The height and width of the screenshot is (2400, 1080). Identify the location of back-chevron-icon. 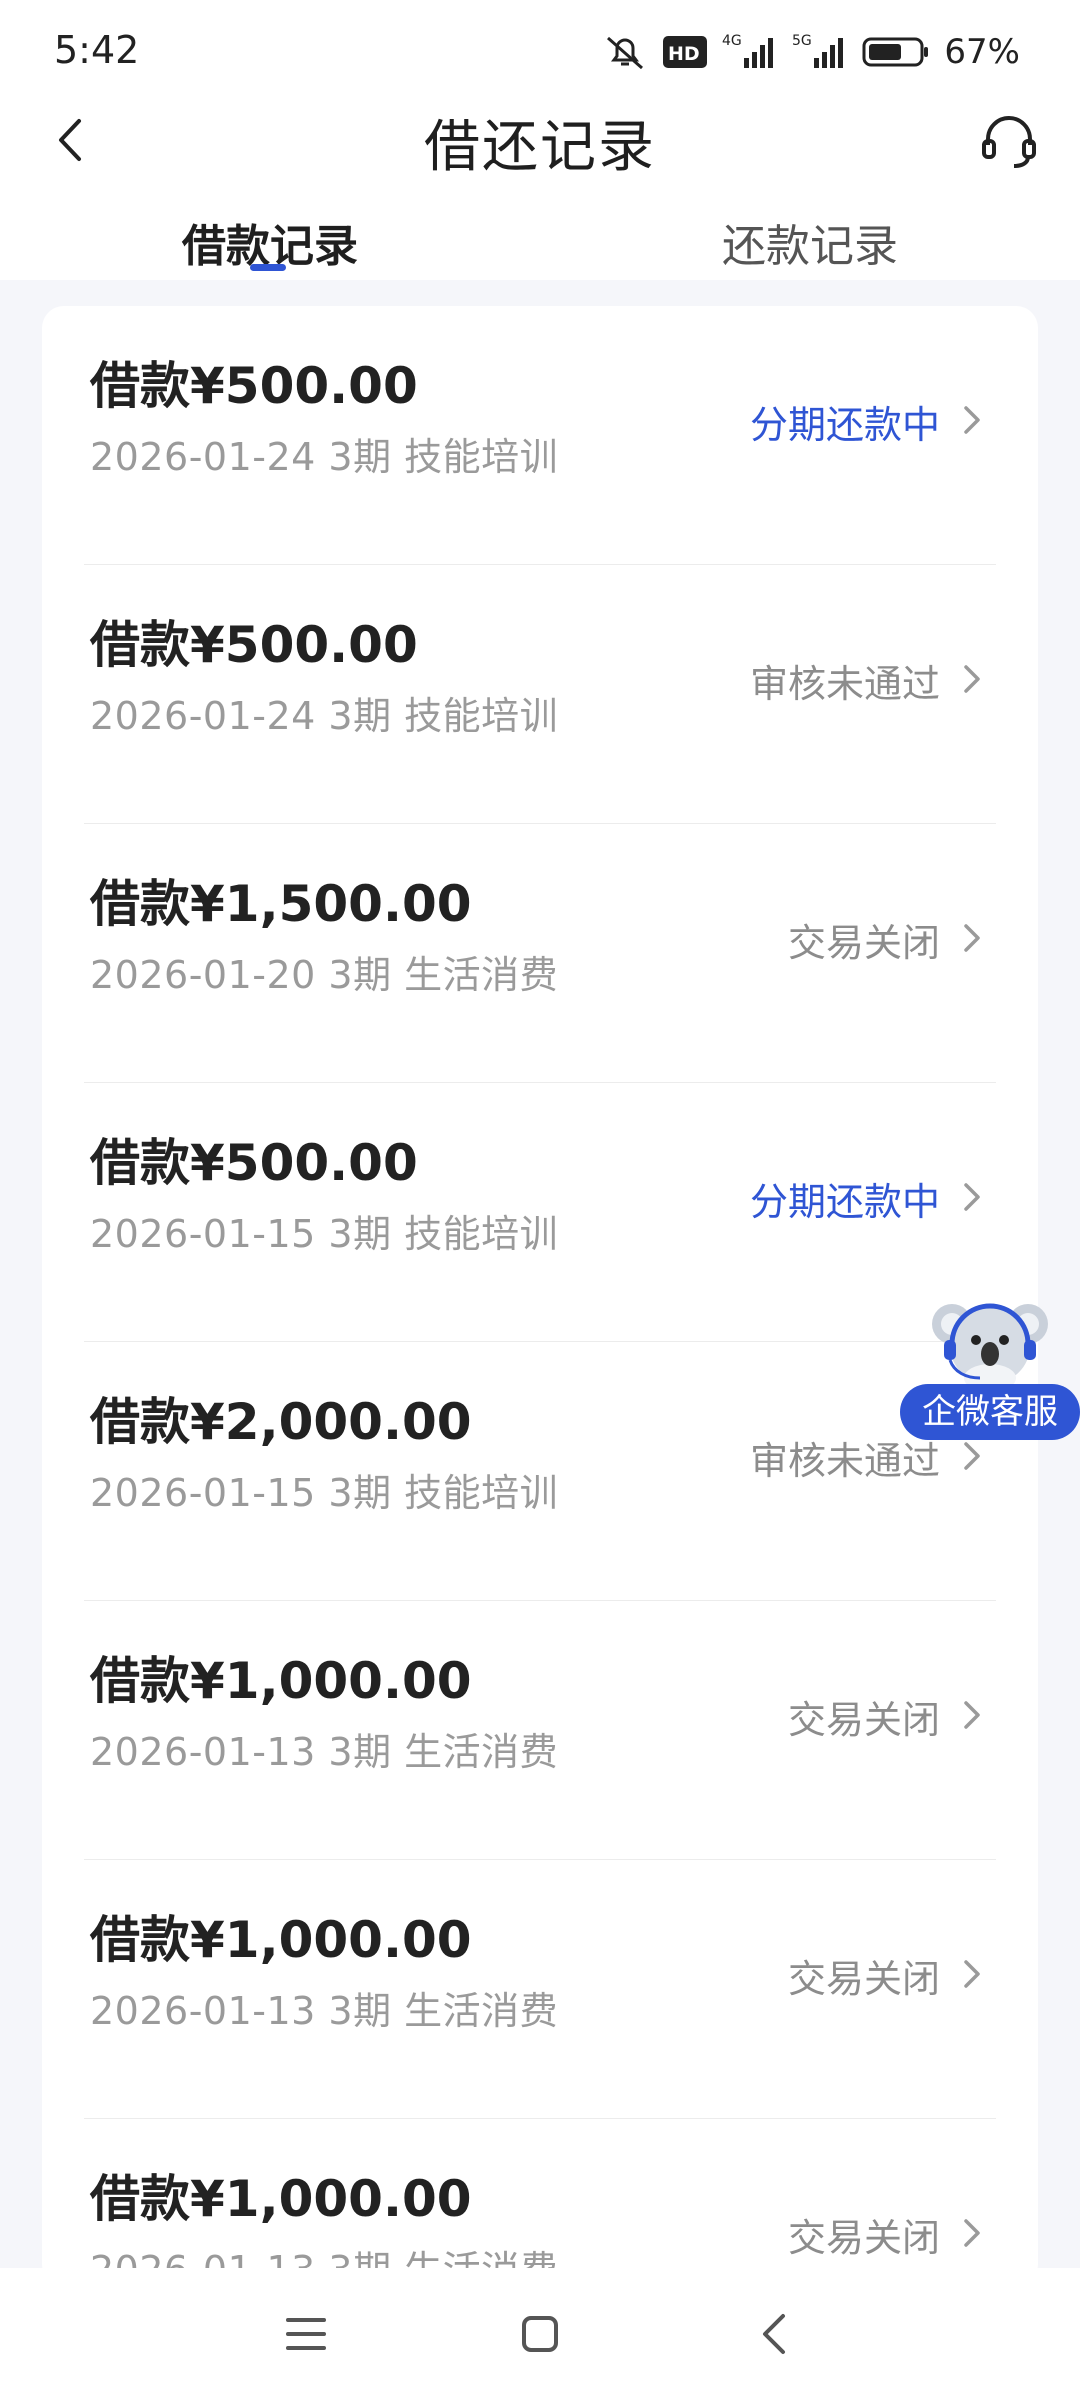
(774, 2334).